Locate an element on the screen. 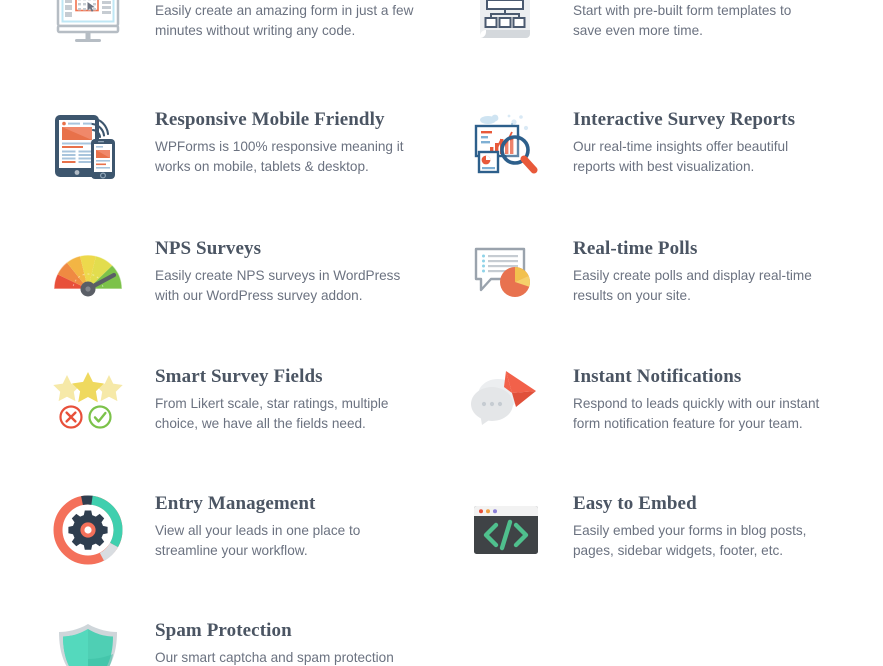 This screenshot has width=883, height=666. desc-line: choice, we have all the fields need. is located at coordinates (260, 423).